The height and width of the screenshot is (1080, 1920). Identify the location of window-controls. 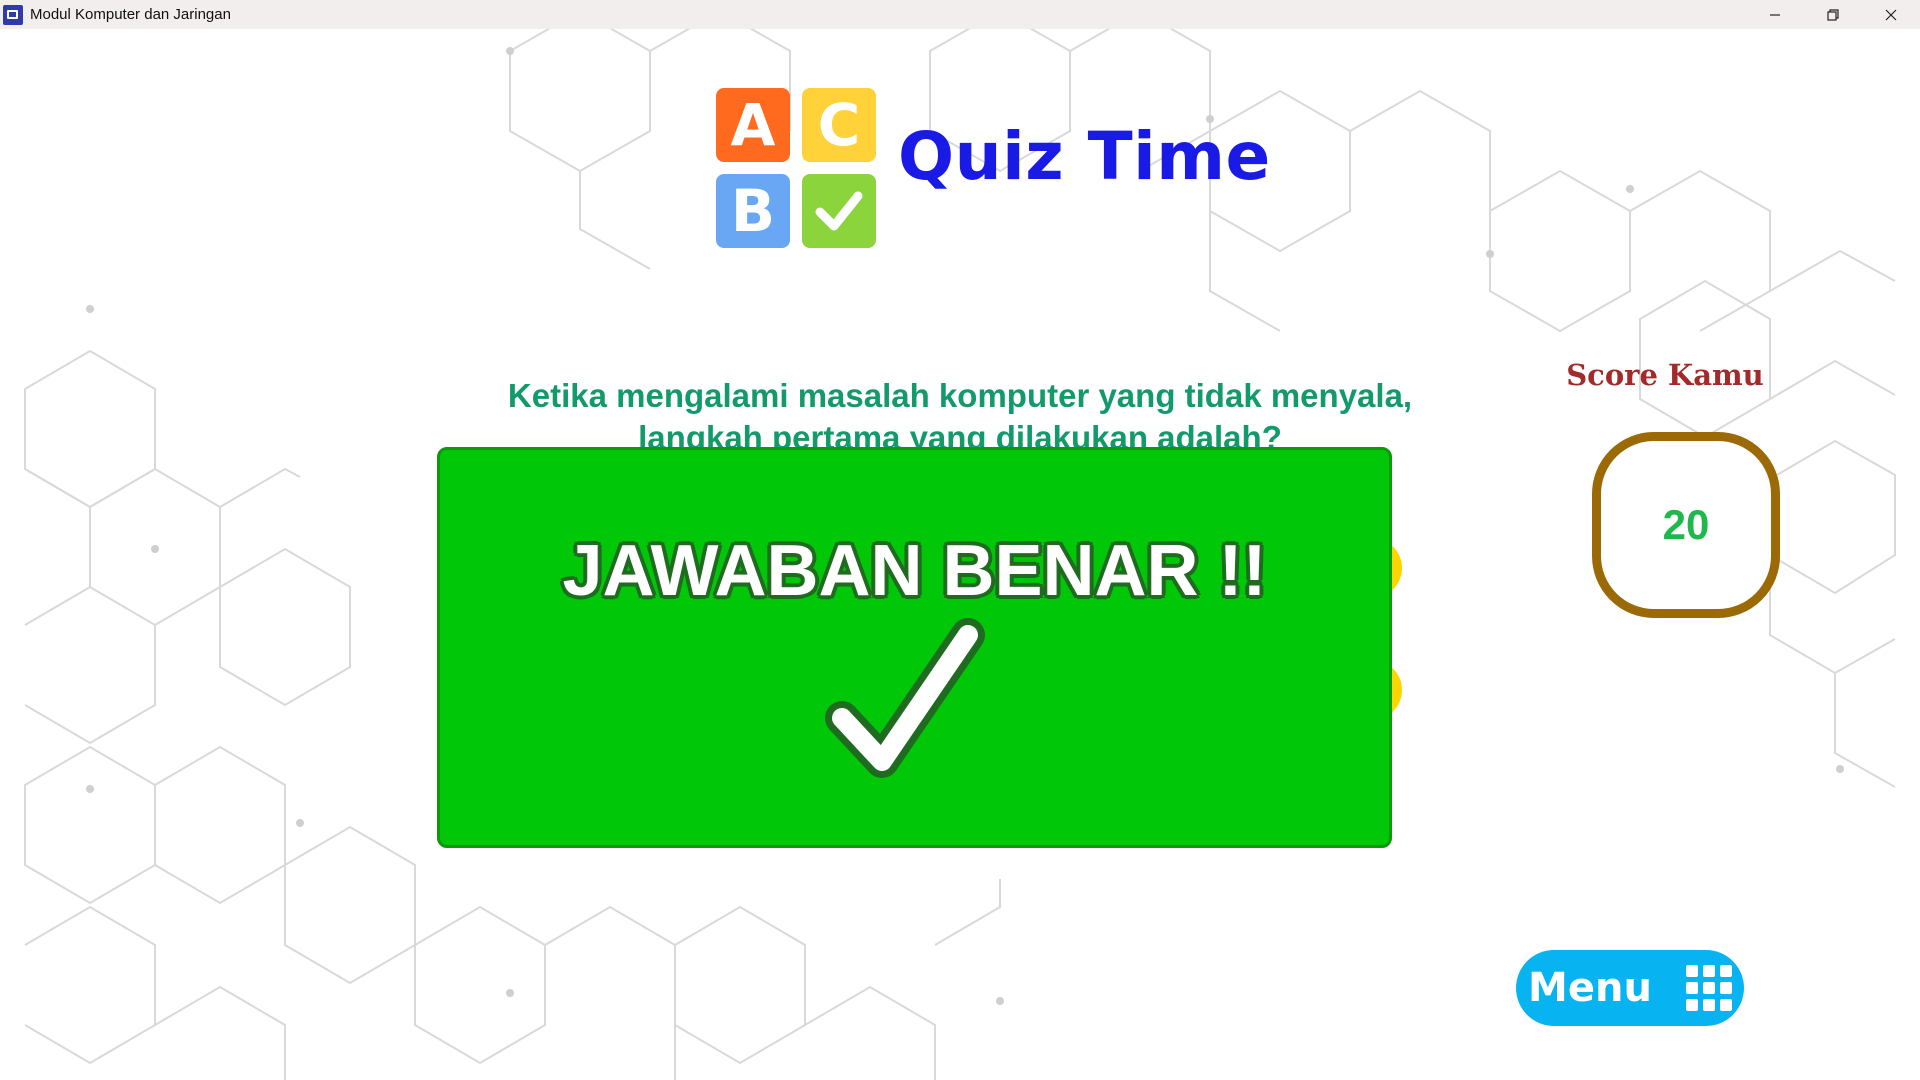
(1833, 14).